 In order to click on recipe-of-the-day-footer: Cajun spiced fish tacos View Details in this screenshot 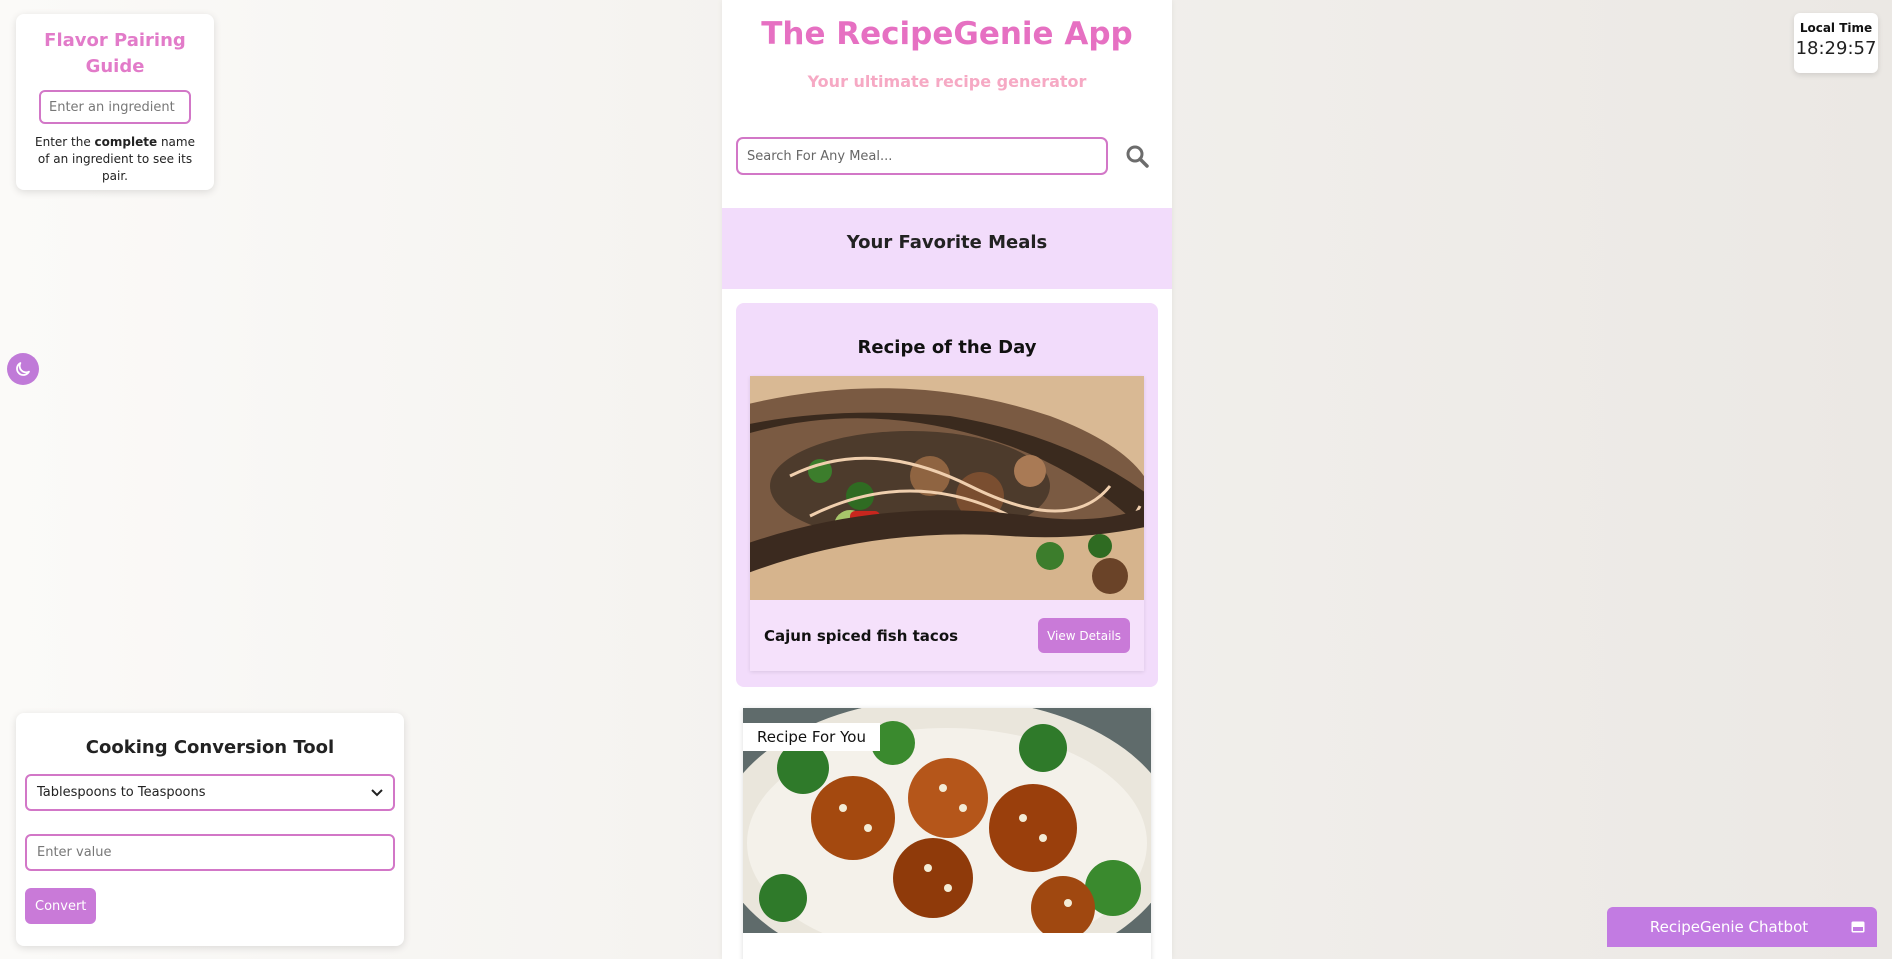, I will do `click(947, 635)`.